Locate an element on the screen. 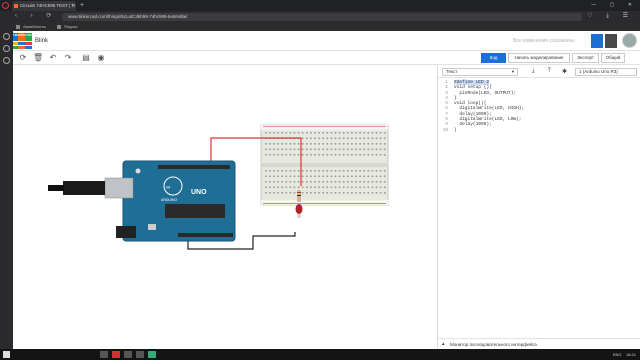  code-button: Код is located at coordinates (493, 58).